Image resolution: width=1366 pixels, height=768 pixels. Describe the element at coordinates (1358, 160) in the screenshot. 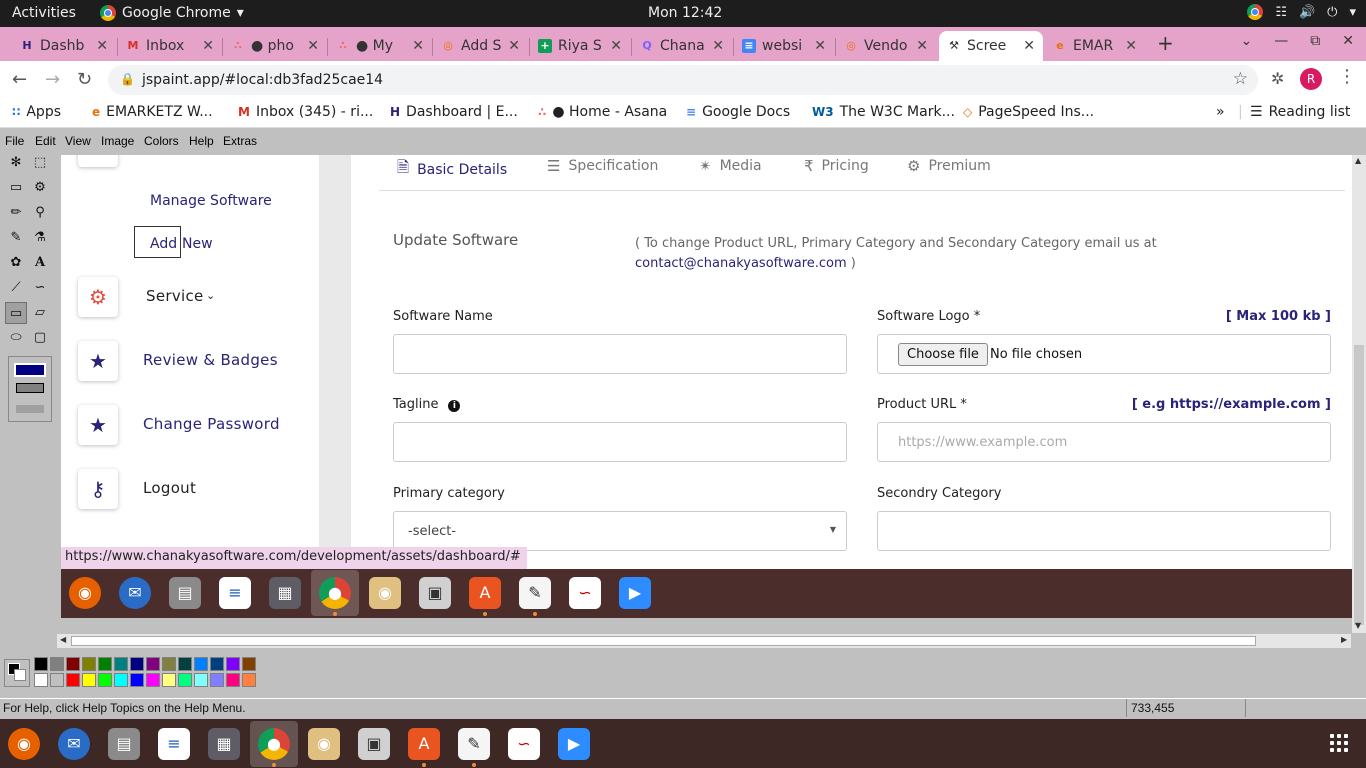

I see `scroll-up-arrow-icon: ▲` at that location.